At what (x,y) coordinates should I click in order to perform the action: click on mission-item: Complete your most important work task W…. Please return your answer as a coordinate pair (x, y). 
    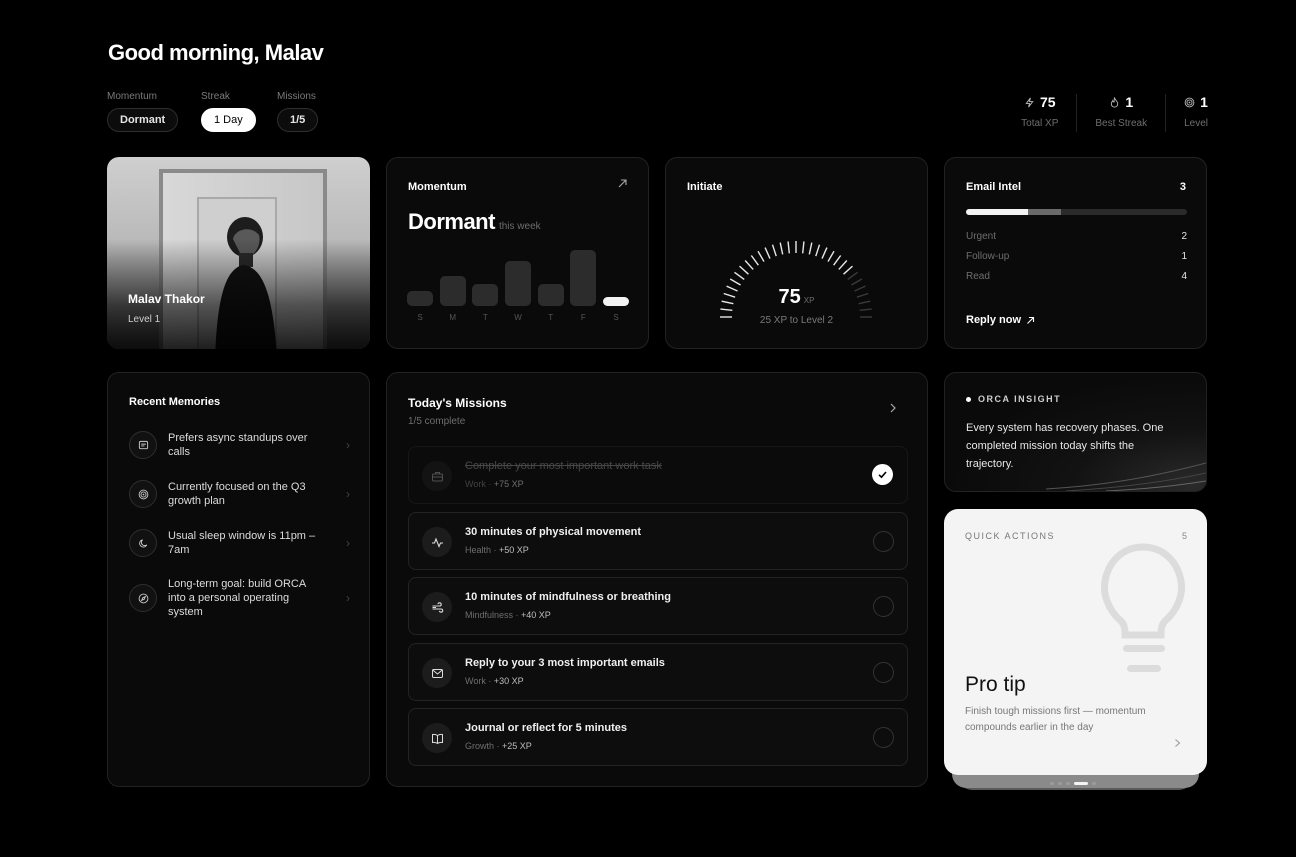
    Looking at the image, I should click on (658, 475).